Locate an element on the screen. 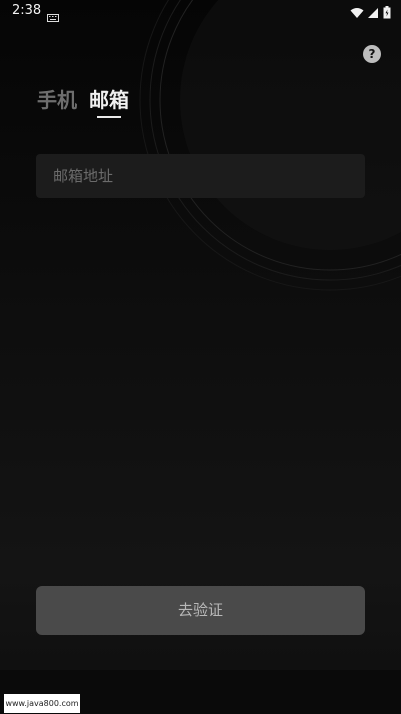 The image size is (401, 714). tab-email-label: 邮箱 is located at coordinates (109, 100).